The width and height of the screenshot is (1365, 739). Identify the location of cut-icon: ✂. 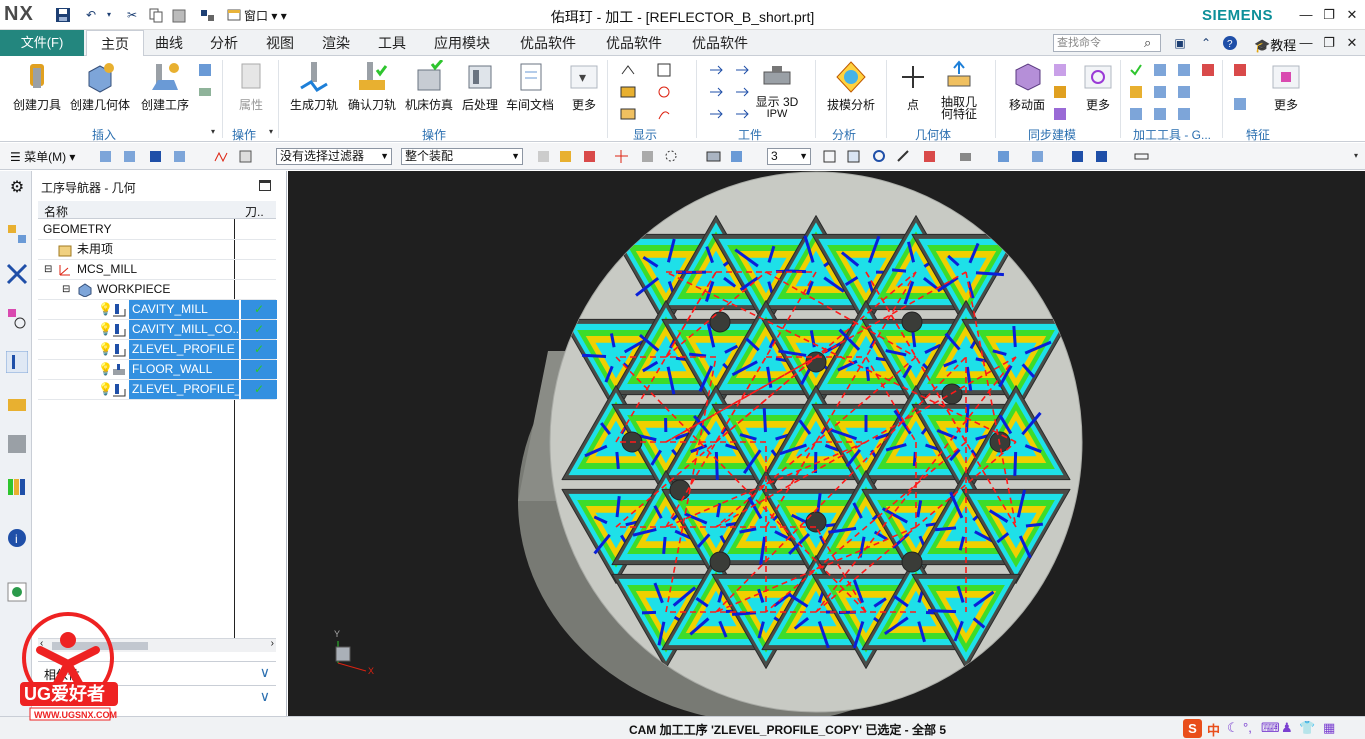
(132, 15).